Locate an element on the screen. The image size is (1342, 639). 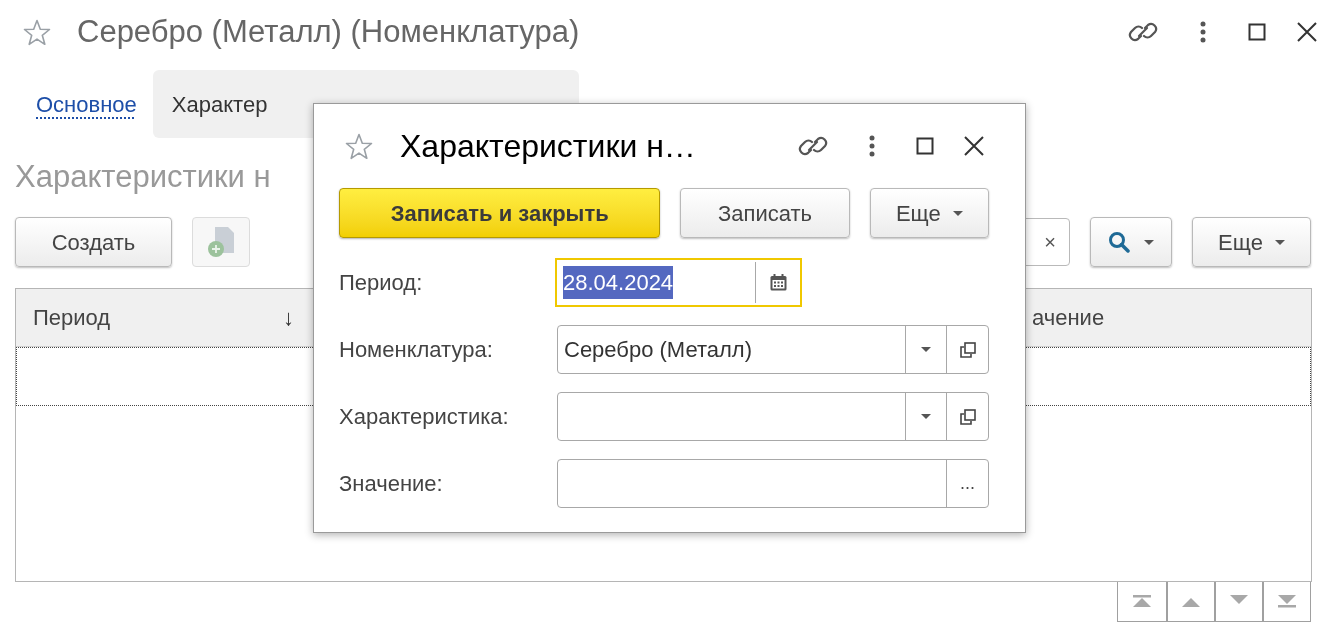
sort-arrow: ↓ is located at coordinates (288, 318).